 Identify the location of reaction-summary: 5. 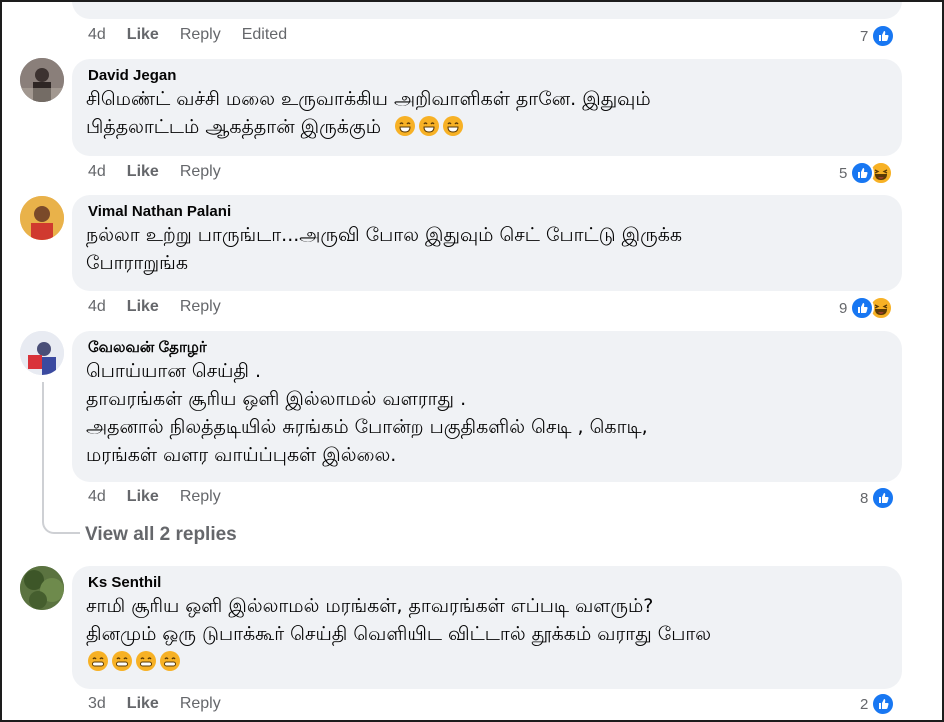
(866, 173).